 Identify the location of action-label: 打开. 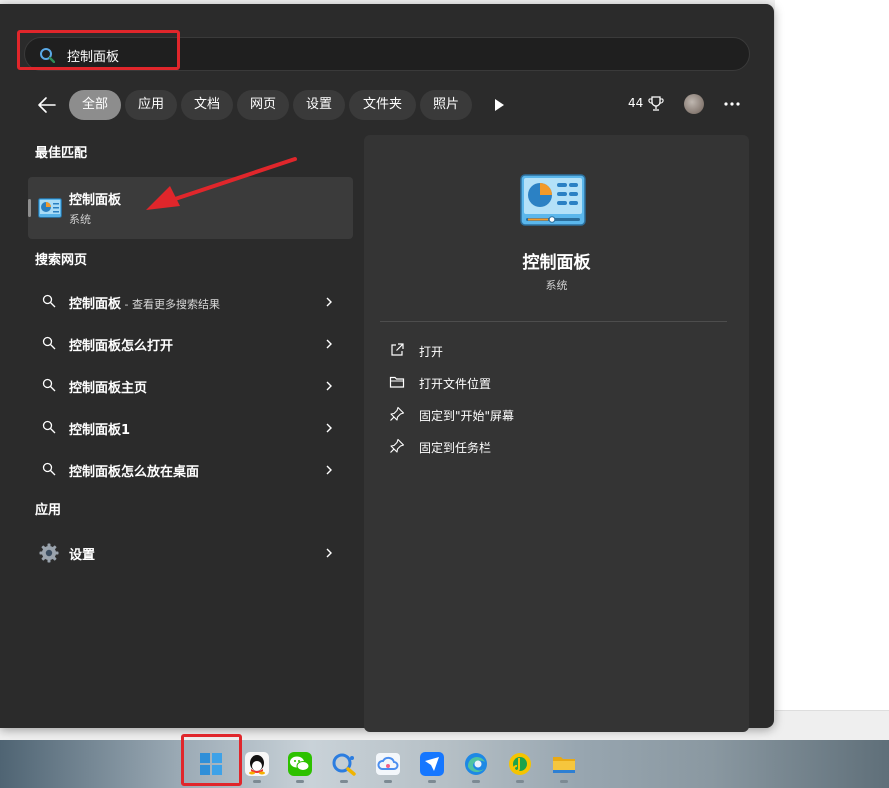
(431, 352).